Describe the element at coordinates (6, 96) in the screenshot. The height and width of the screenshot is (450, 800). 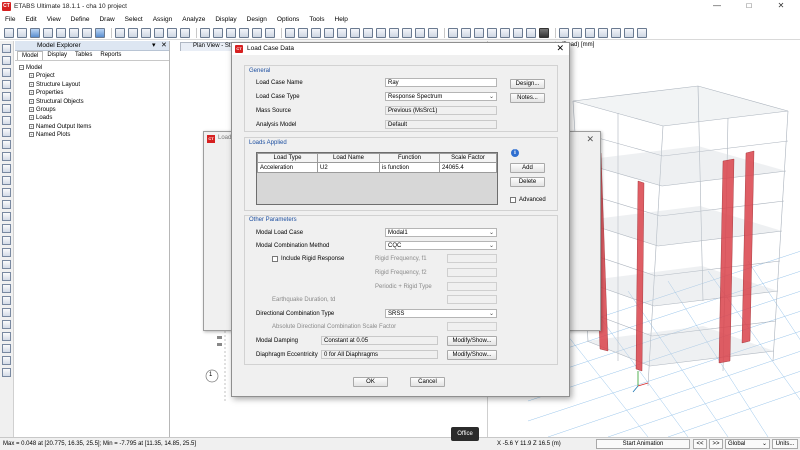
I see `draw-column-icon` at that location.